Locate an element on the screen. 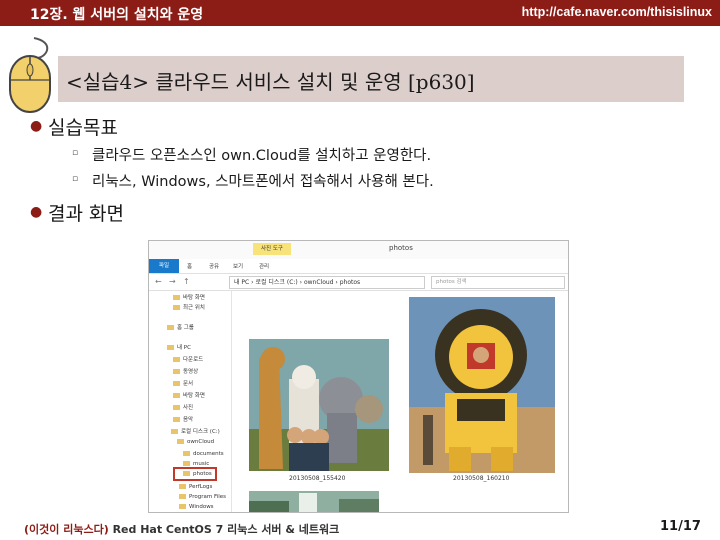 Image resolution: width=720 pixels, height=540 pixels. up-arrow-icon: ↑ is located at coordinates (186, 281).